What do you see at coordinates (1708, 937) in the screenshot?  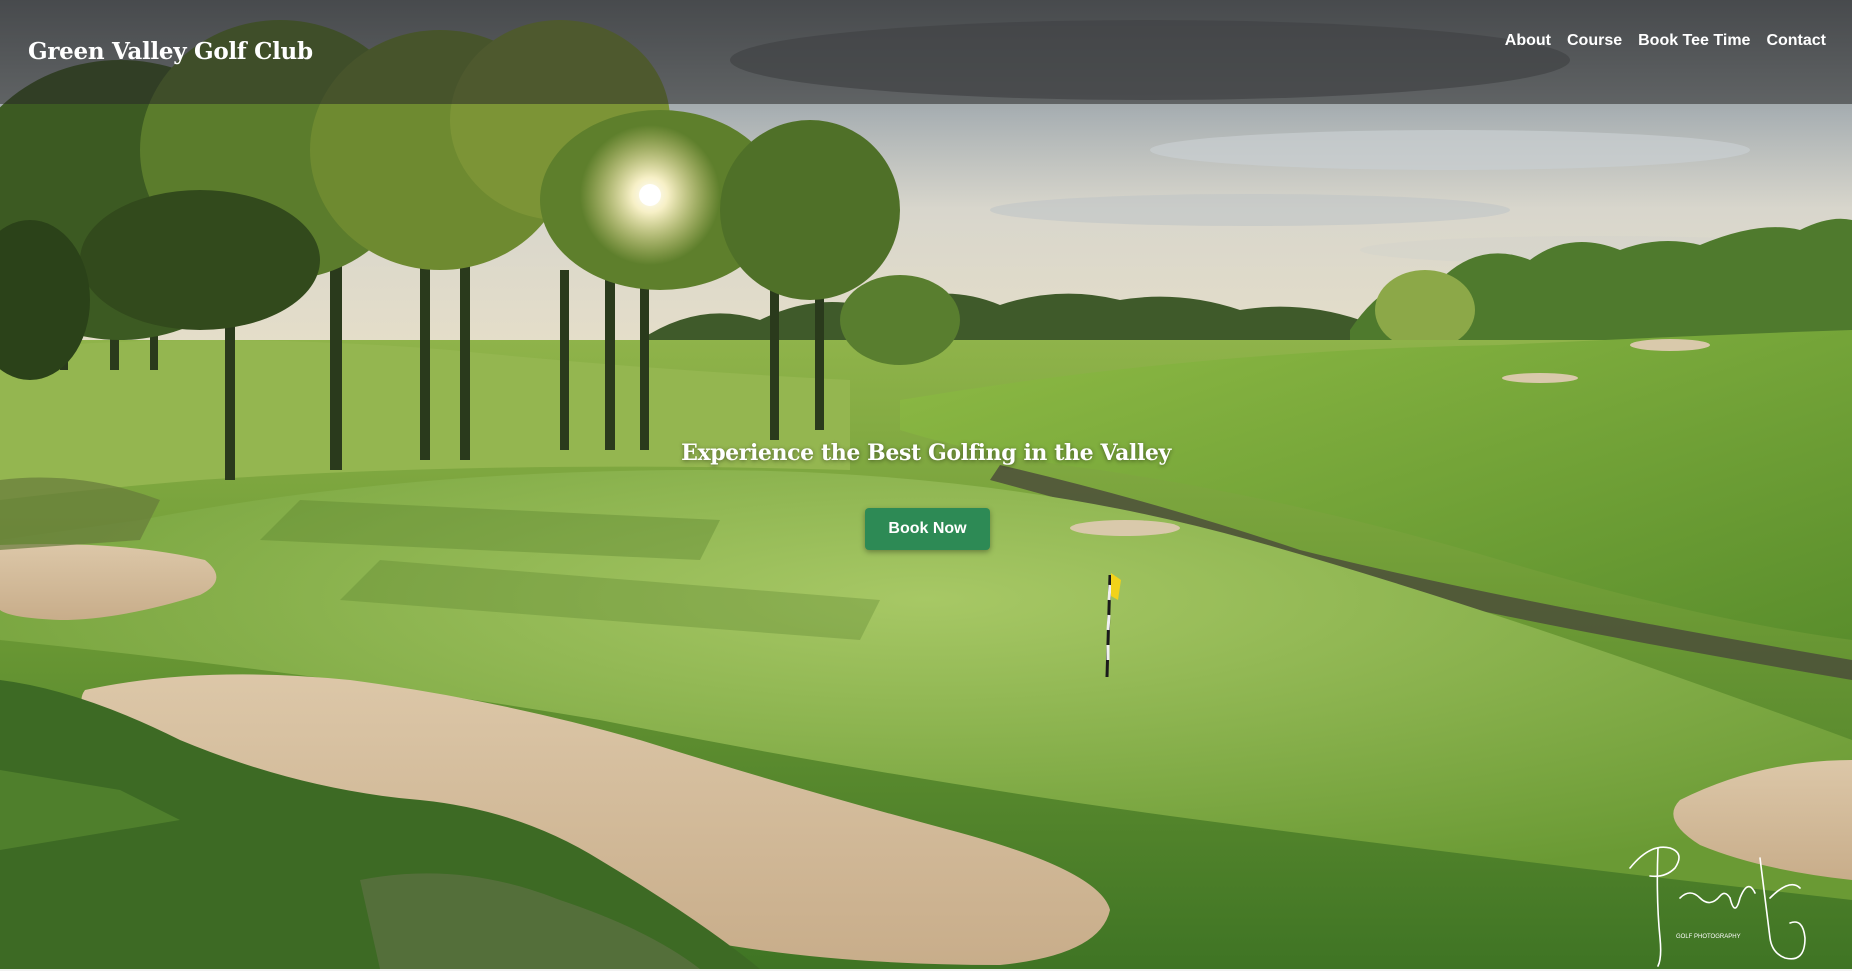 I see `watermark-caption: GOLF PHOTOGRAPHY` at bounding box center [1708, 937].